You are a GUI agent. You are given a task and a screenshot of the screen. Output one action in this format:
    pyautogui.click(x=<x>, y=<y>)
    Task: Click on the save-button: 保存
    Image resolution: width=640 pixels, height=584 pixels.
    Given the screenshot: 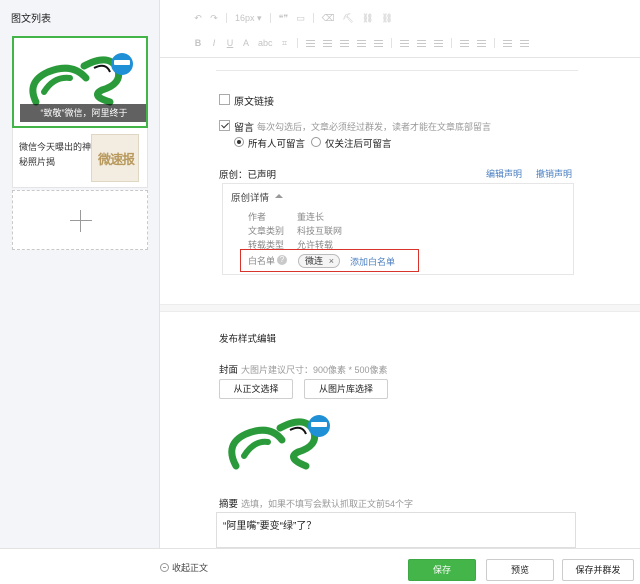 What is the action you would take?
    pyautogui.click(x=442, y=570)
    